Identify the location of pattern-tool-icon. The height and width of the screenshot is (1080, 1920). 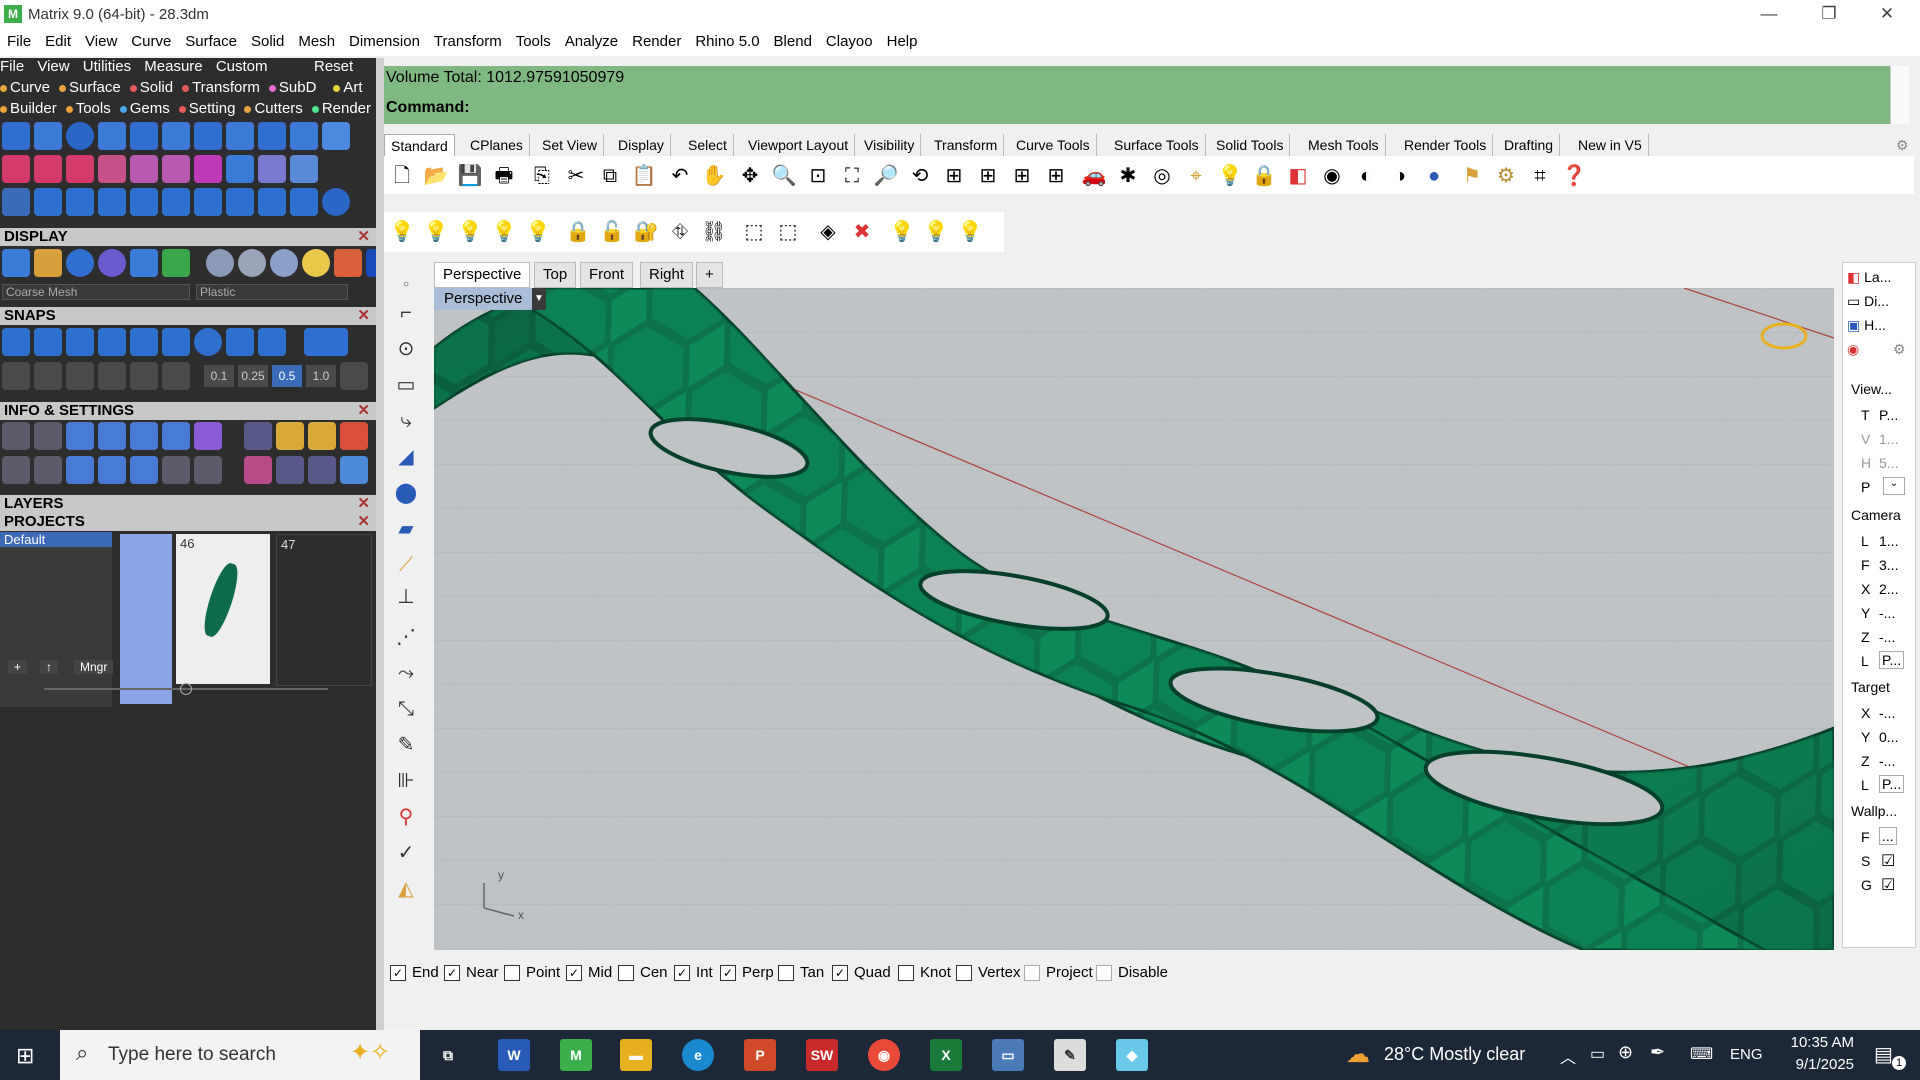
(176, 169).